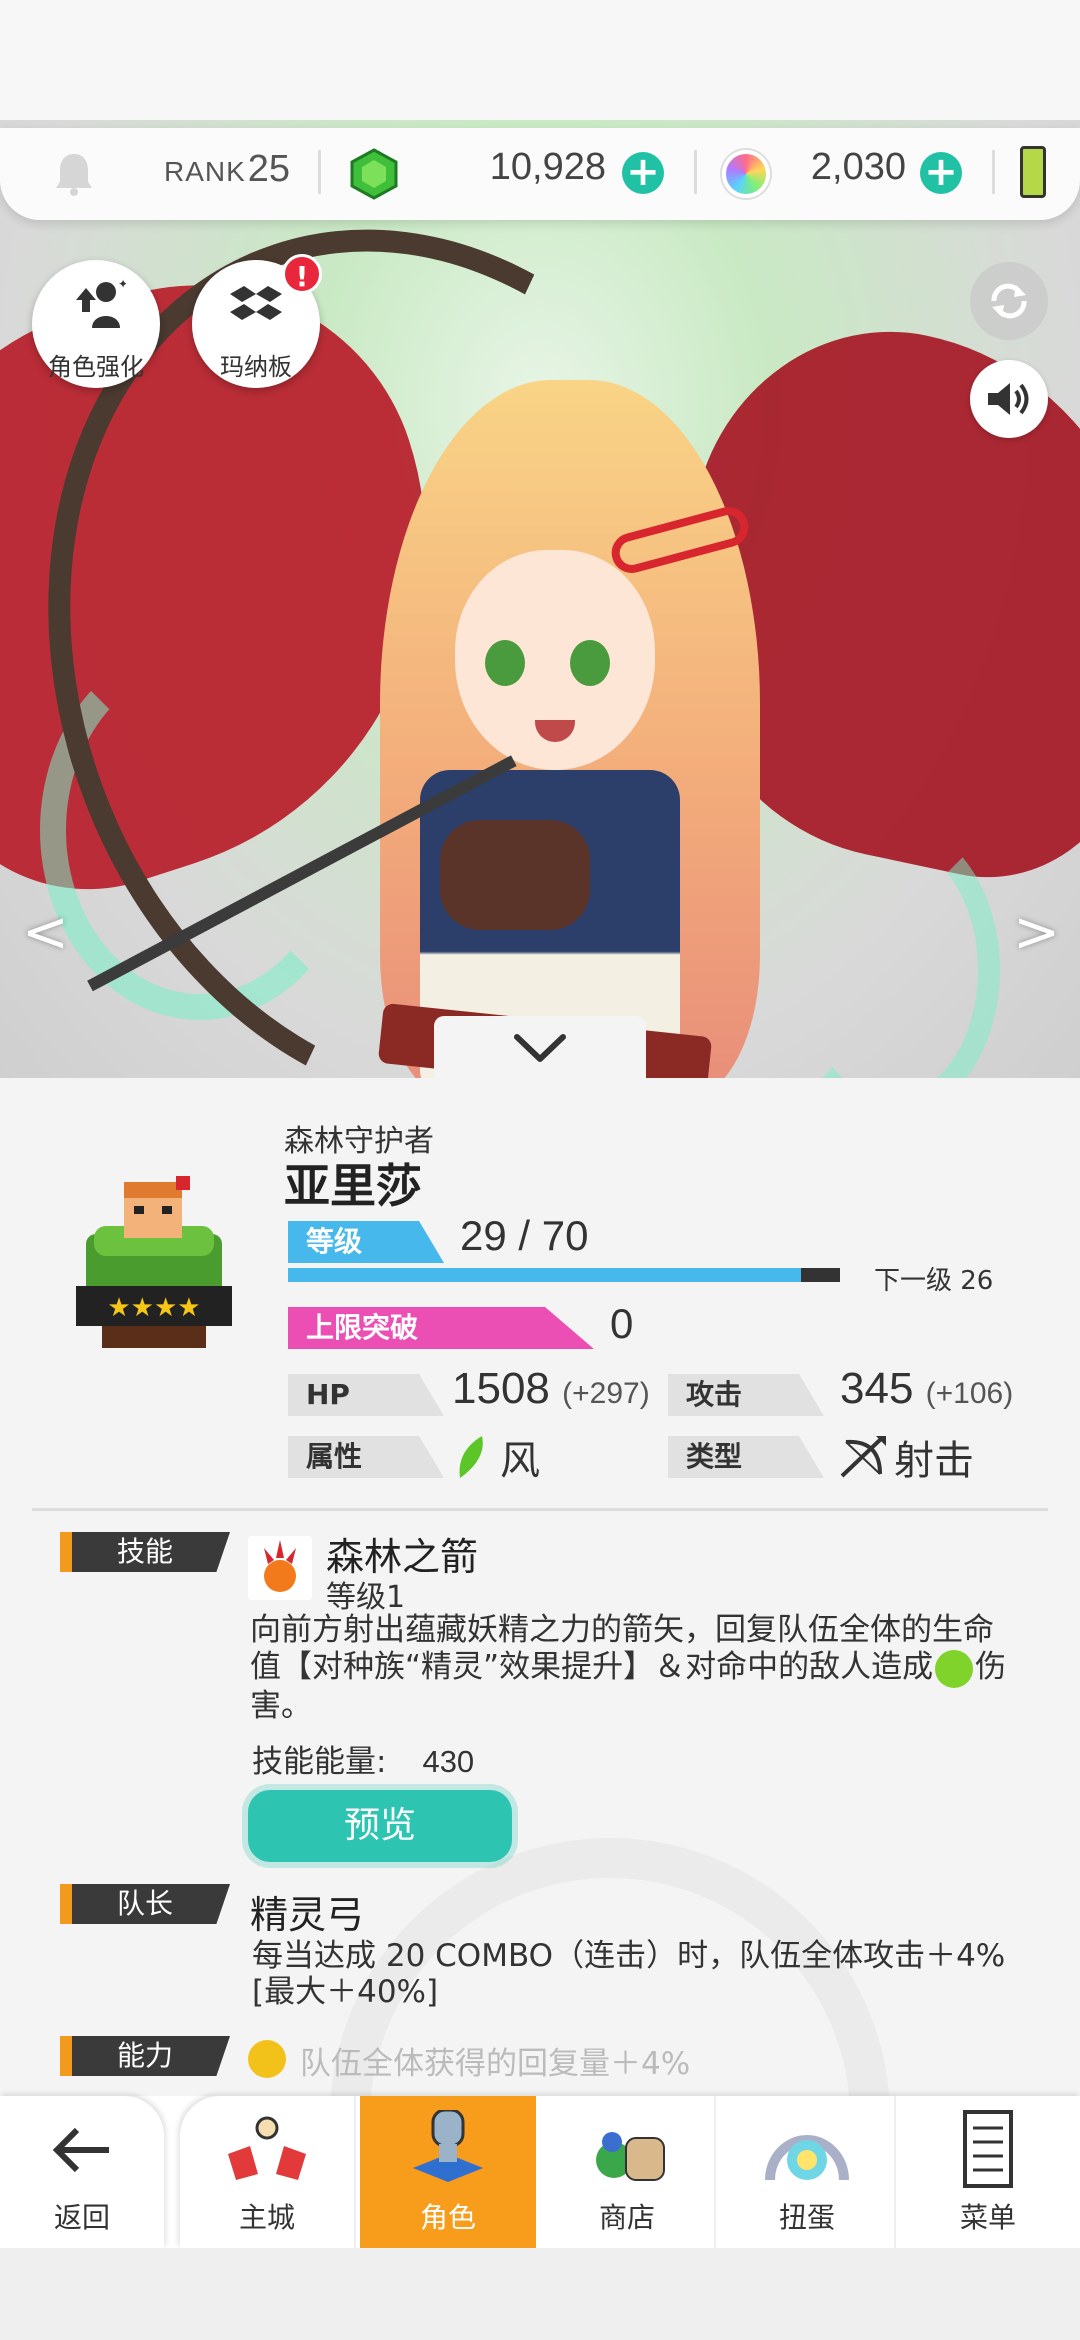 The image size is (1080, 2340). I want to click on back-label: 返回, so click(81, 2217).